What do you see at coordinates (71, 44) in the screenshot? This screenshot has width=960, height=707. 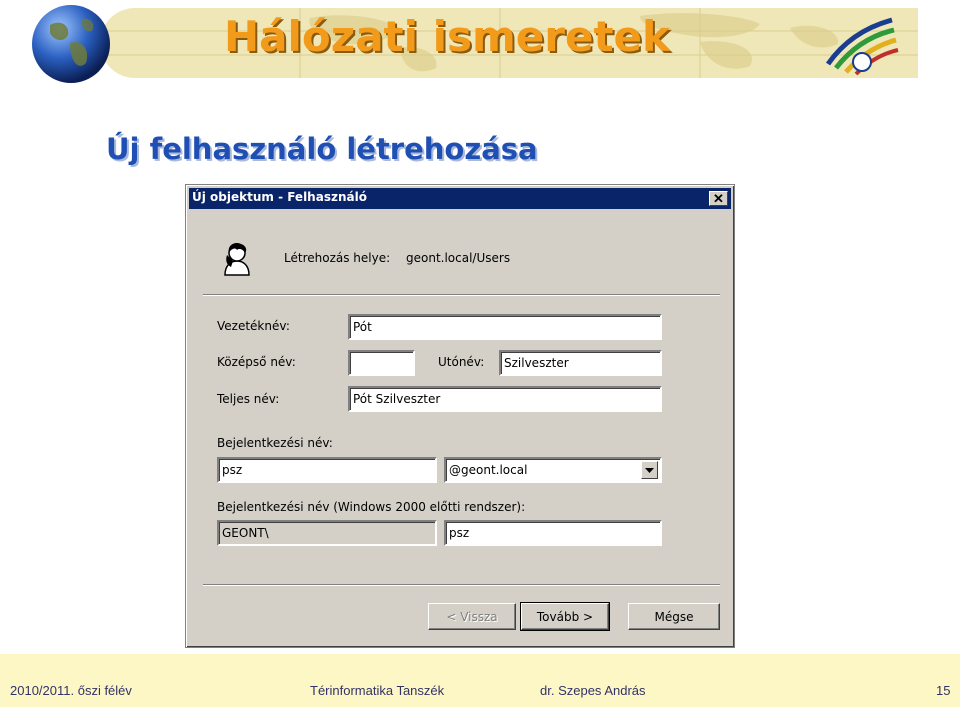 I see `globe-icon` at bounding box center [71, 44].